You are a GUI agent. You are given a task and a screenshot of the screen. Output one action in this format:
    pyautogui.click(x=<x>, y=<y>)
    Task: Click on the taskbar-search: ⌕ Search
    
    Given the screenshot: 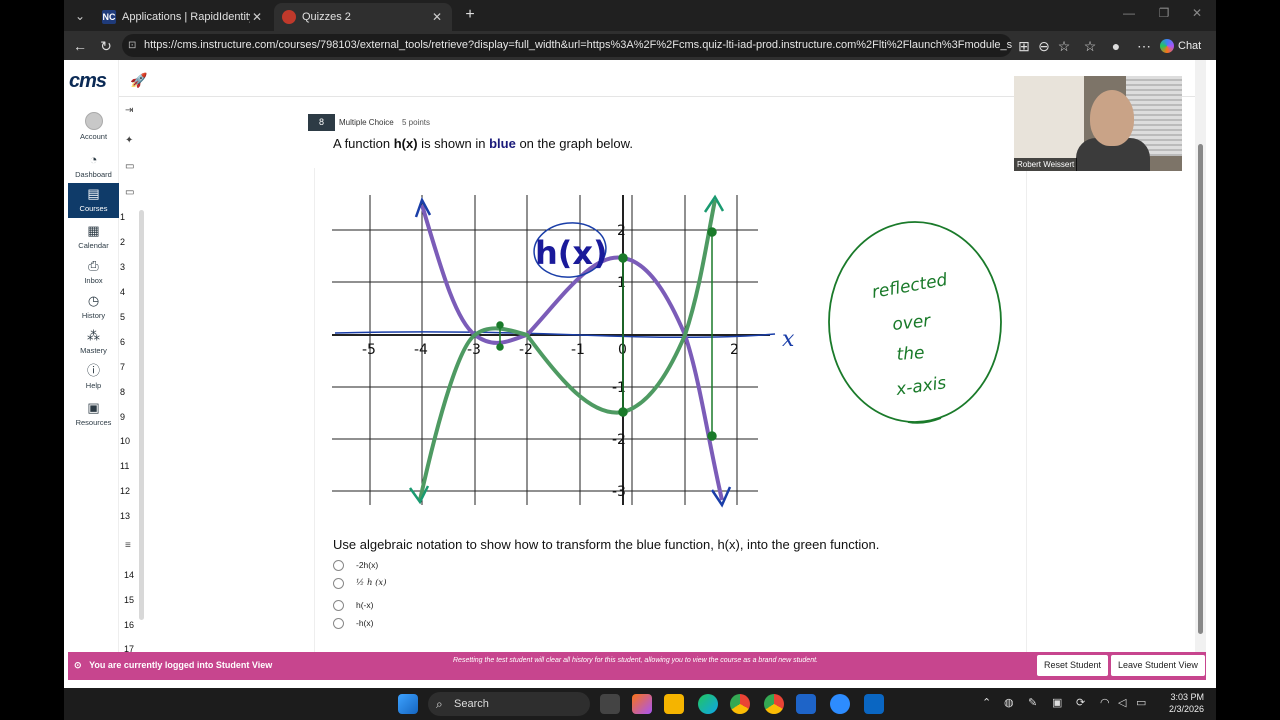 What is the action you would take?
    pyautogui.click(x=509, y=704)
    